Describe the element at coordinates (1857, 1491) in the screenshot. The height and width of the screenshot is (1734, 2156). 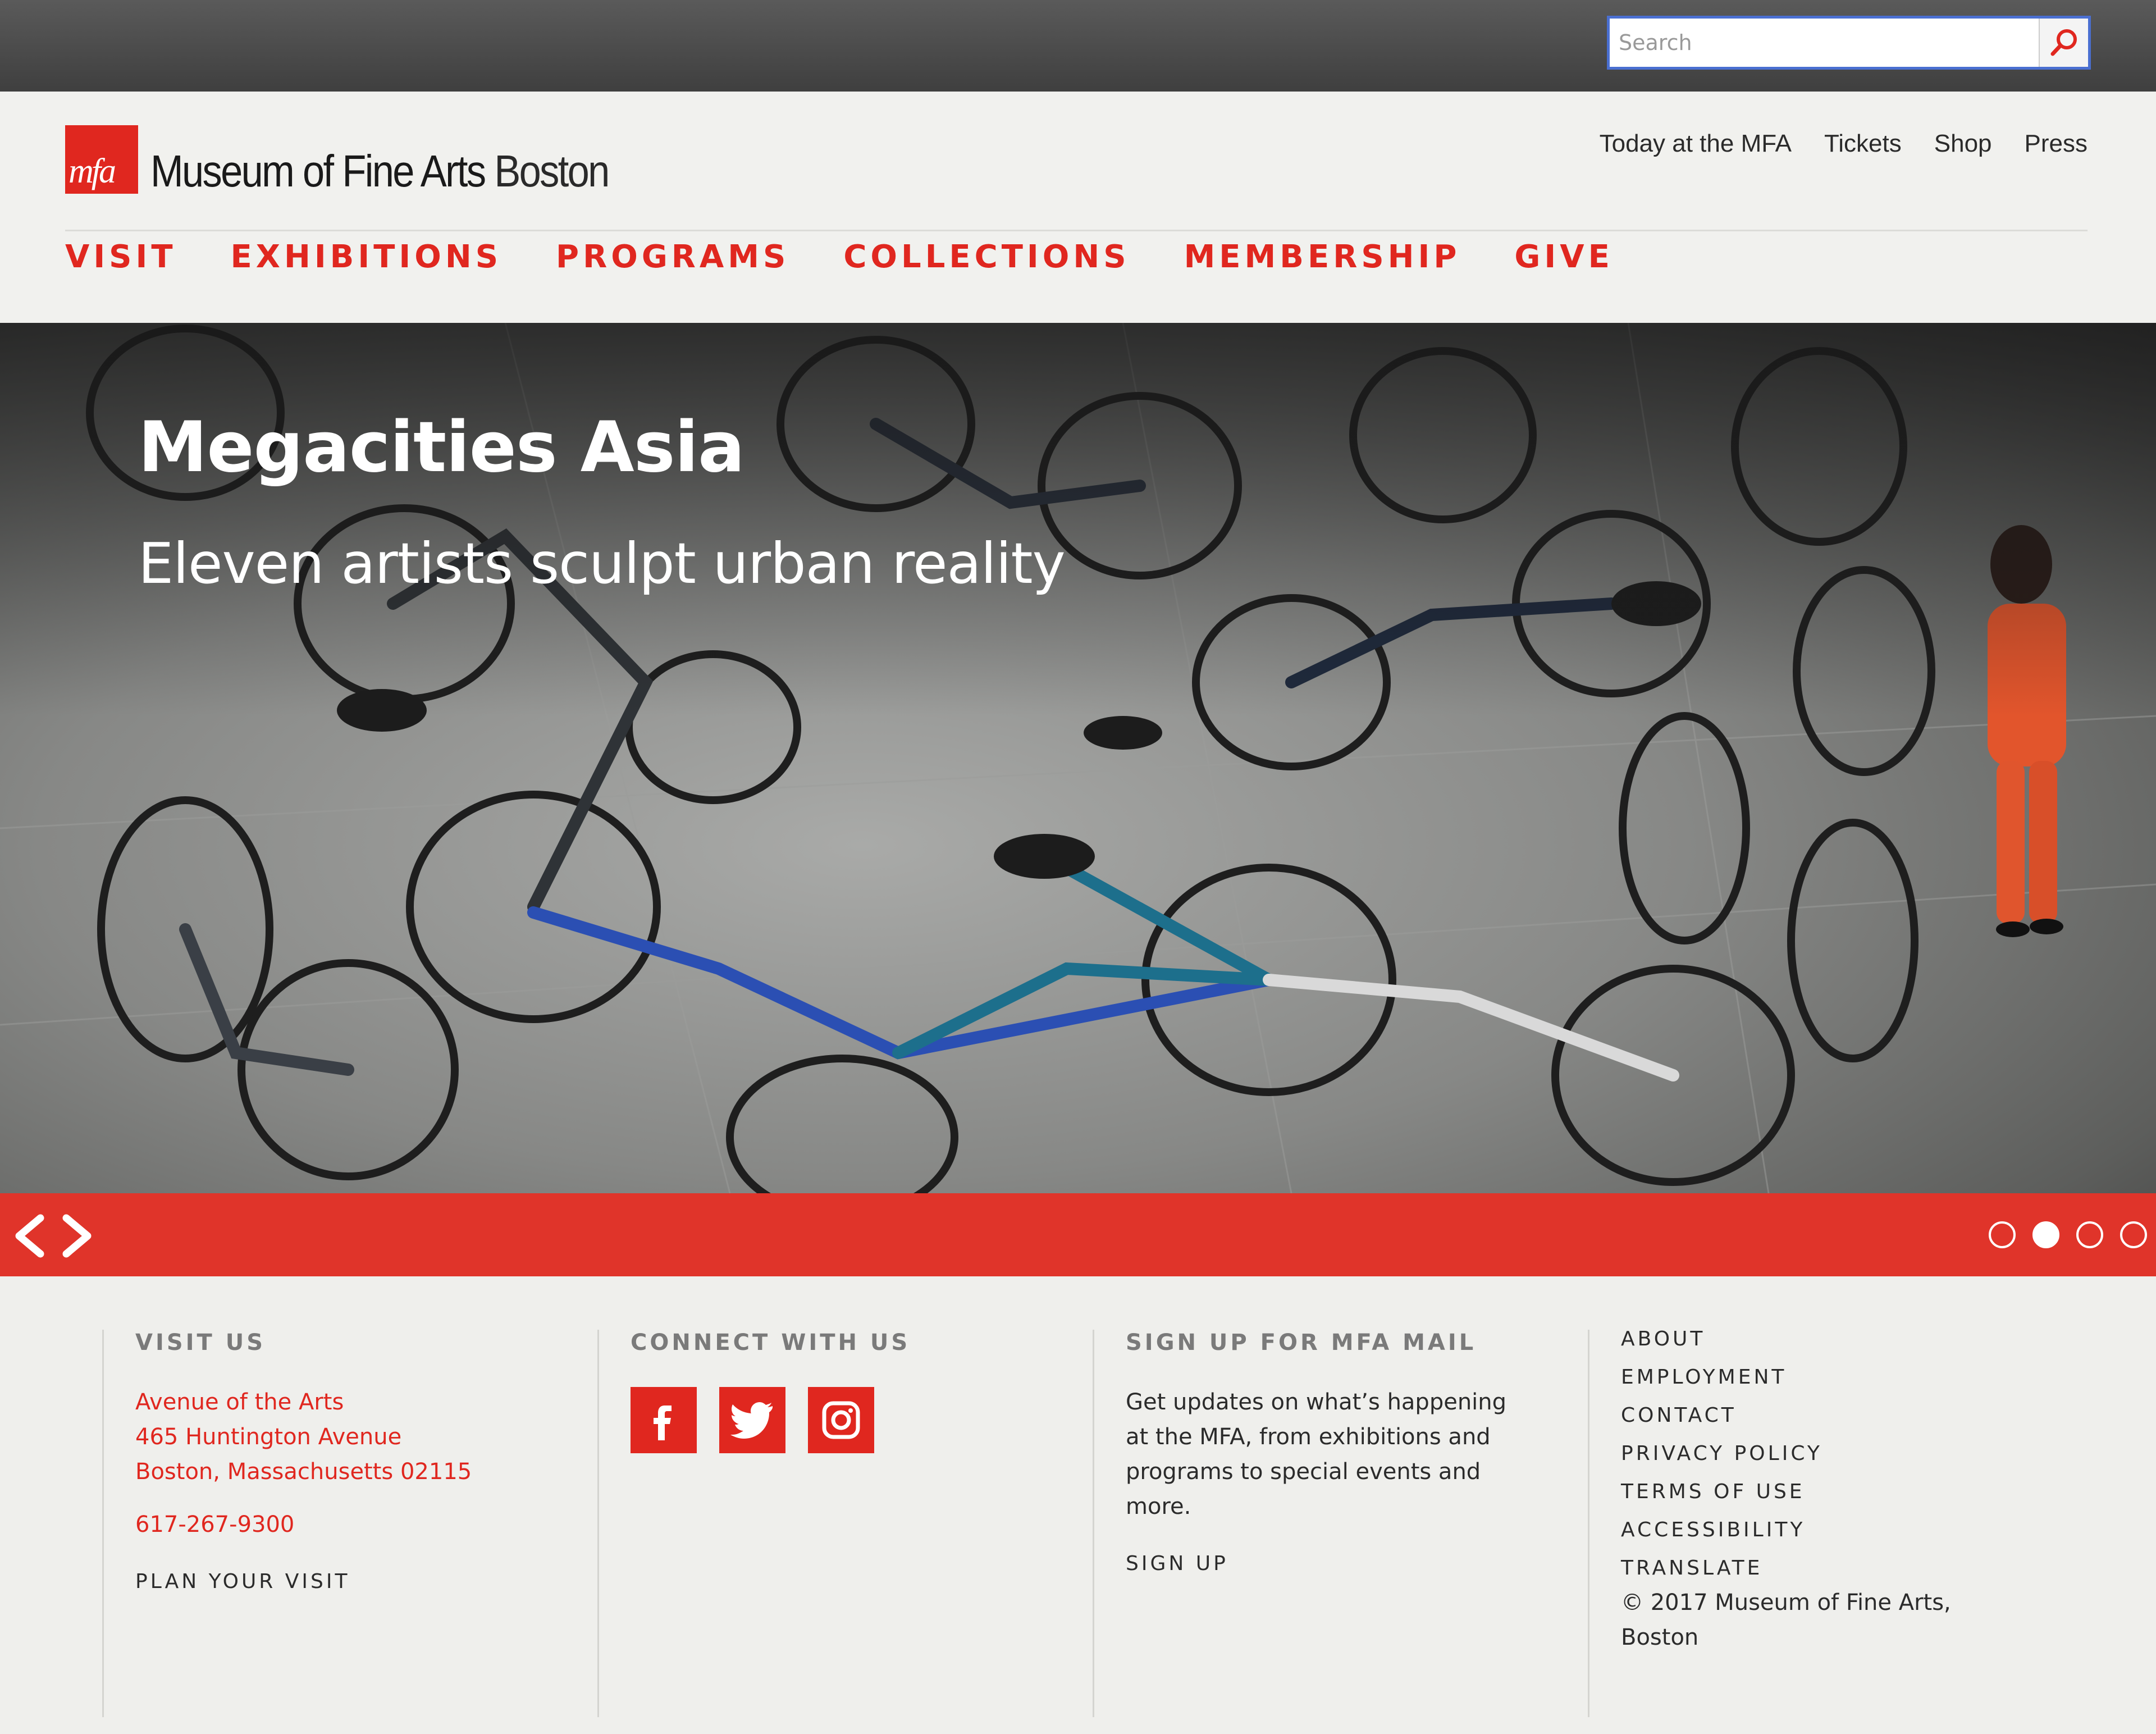
I see `footer-link-terms: TERMS OF USE` at that location.